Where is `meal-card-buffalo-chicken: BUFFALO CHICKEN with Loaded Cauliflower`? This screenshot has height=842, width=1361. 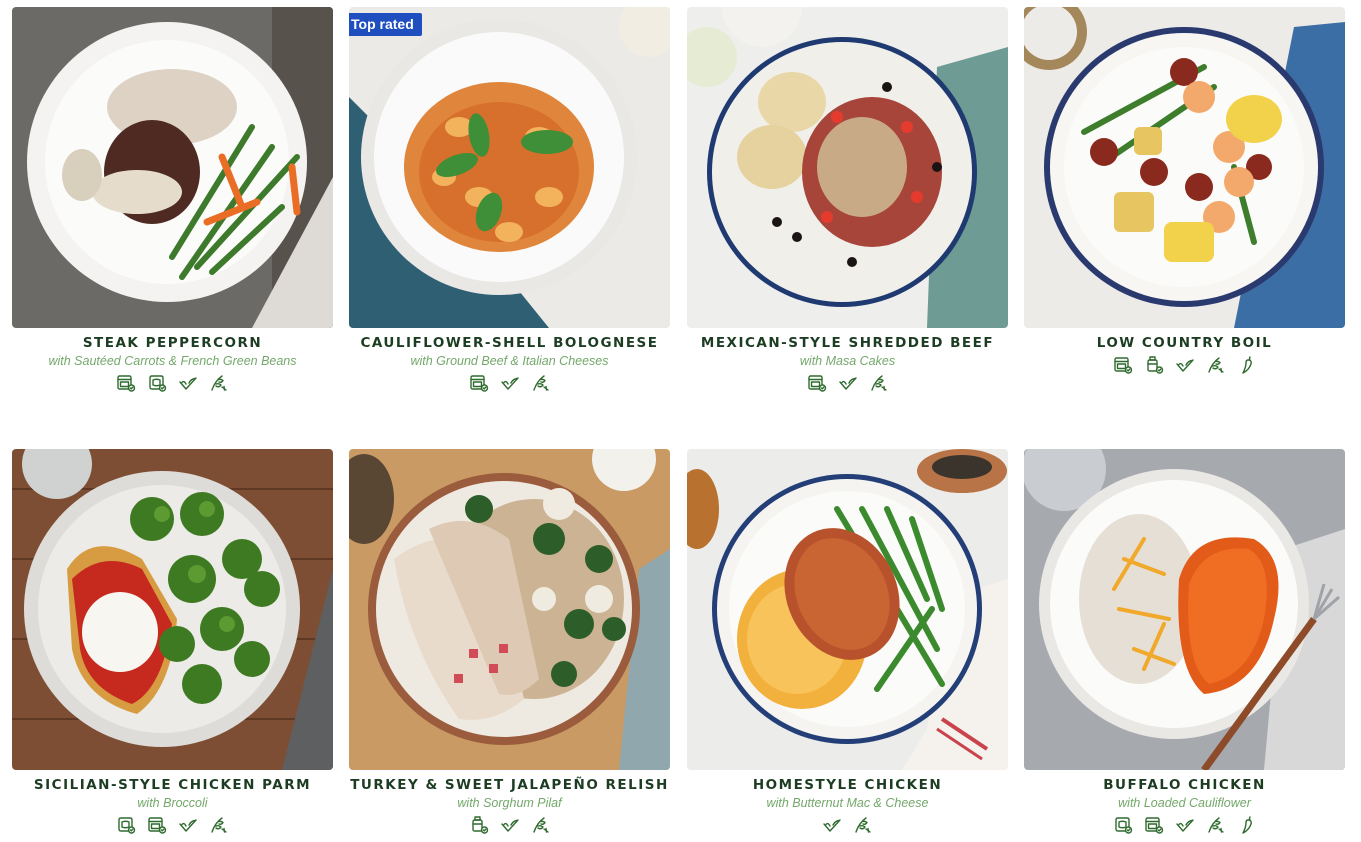
meal-card-buffalo-chicken: BUFFALO CHICKEN with Loaded Cauliflower is located at coordinates (1184, 642).